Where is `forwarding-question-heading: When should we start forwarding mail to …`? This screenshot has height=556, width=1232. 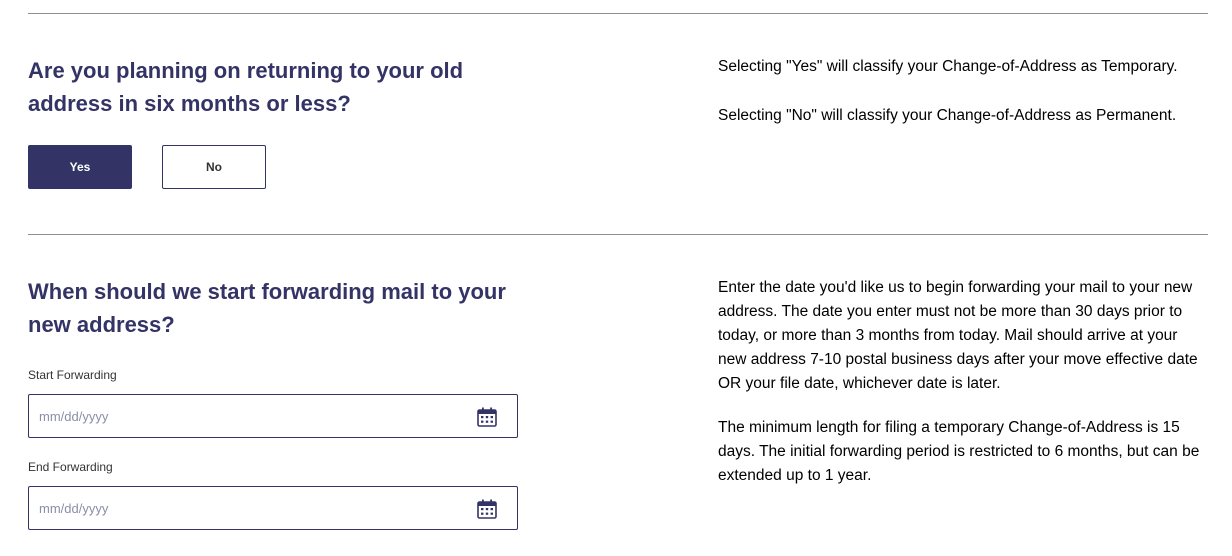
forwarding-question-heading: When should we start forwarding mail to … is located at coordinates (267, 308).